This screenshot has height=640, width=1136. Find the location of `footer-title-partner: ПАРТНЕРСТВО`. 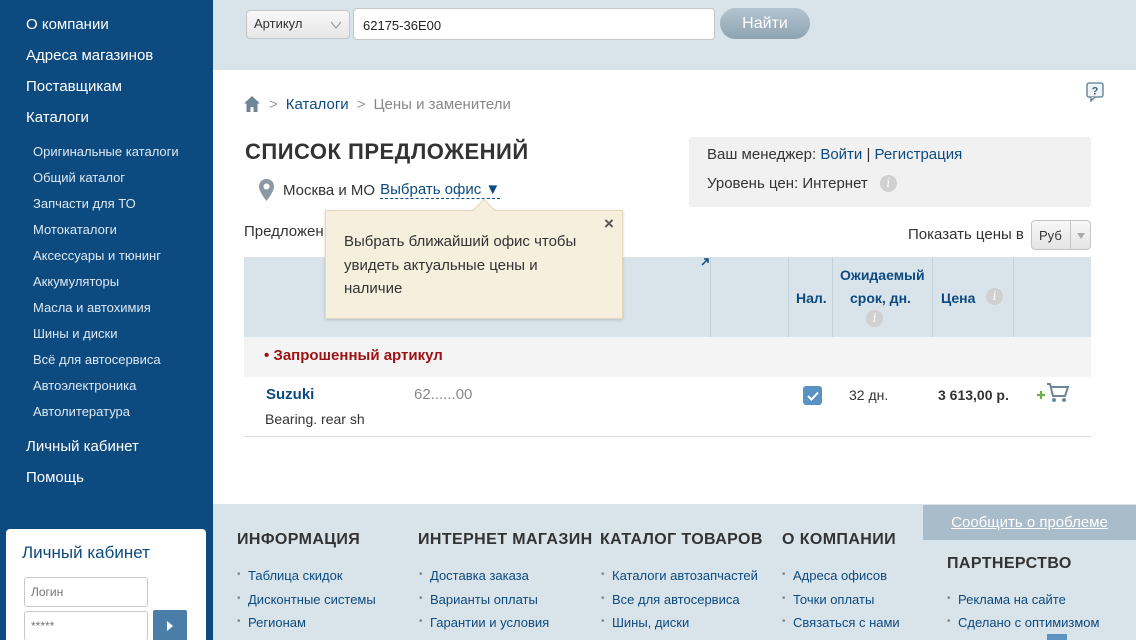

footer-title-partner: ПАРТНЕРСТВО is located at coordinates (1009, 563).